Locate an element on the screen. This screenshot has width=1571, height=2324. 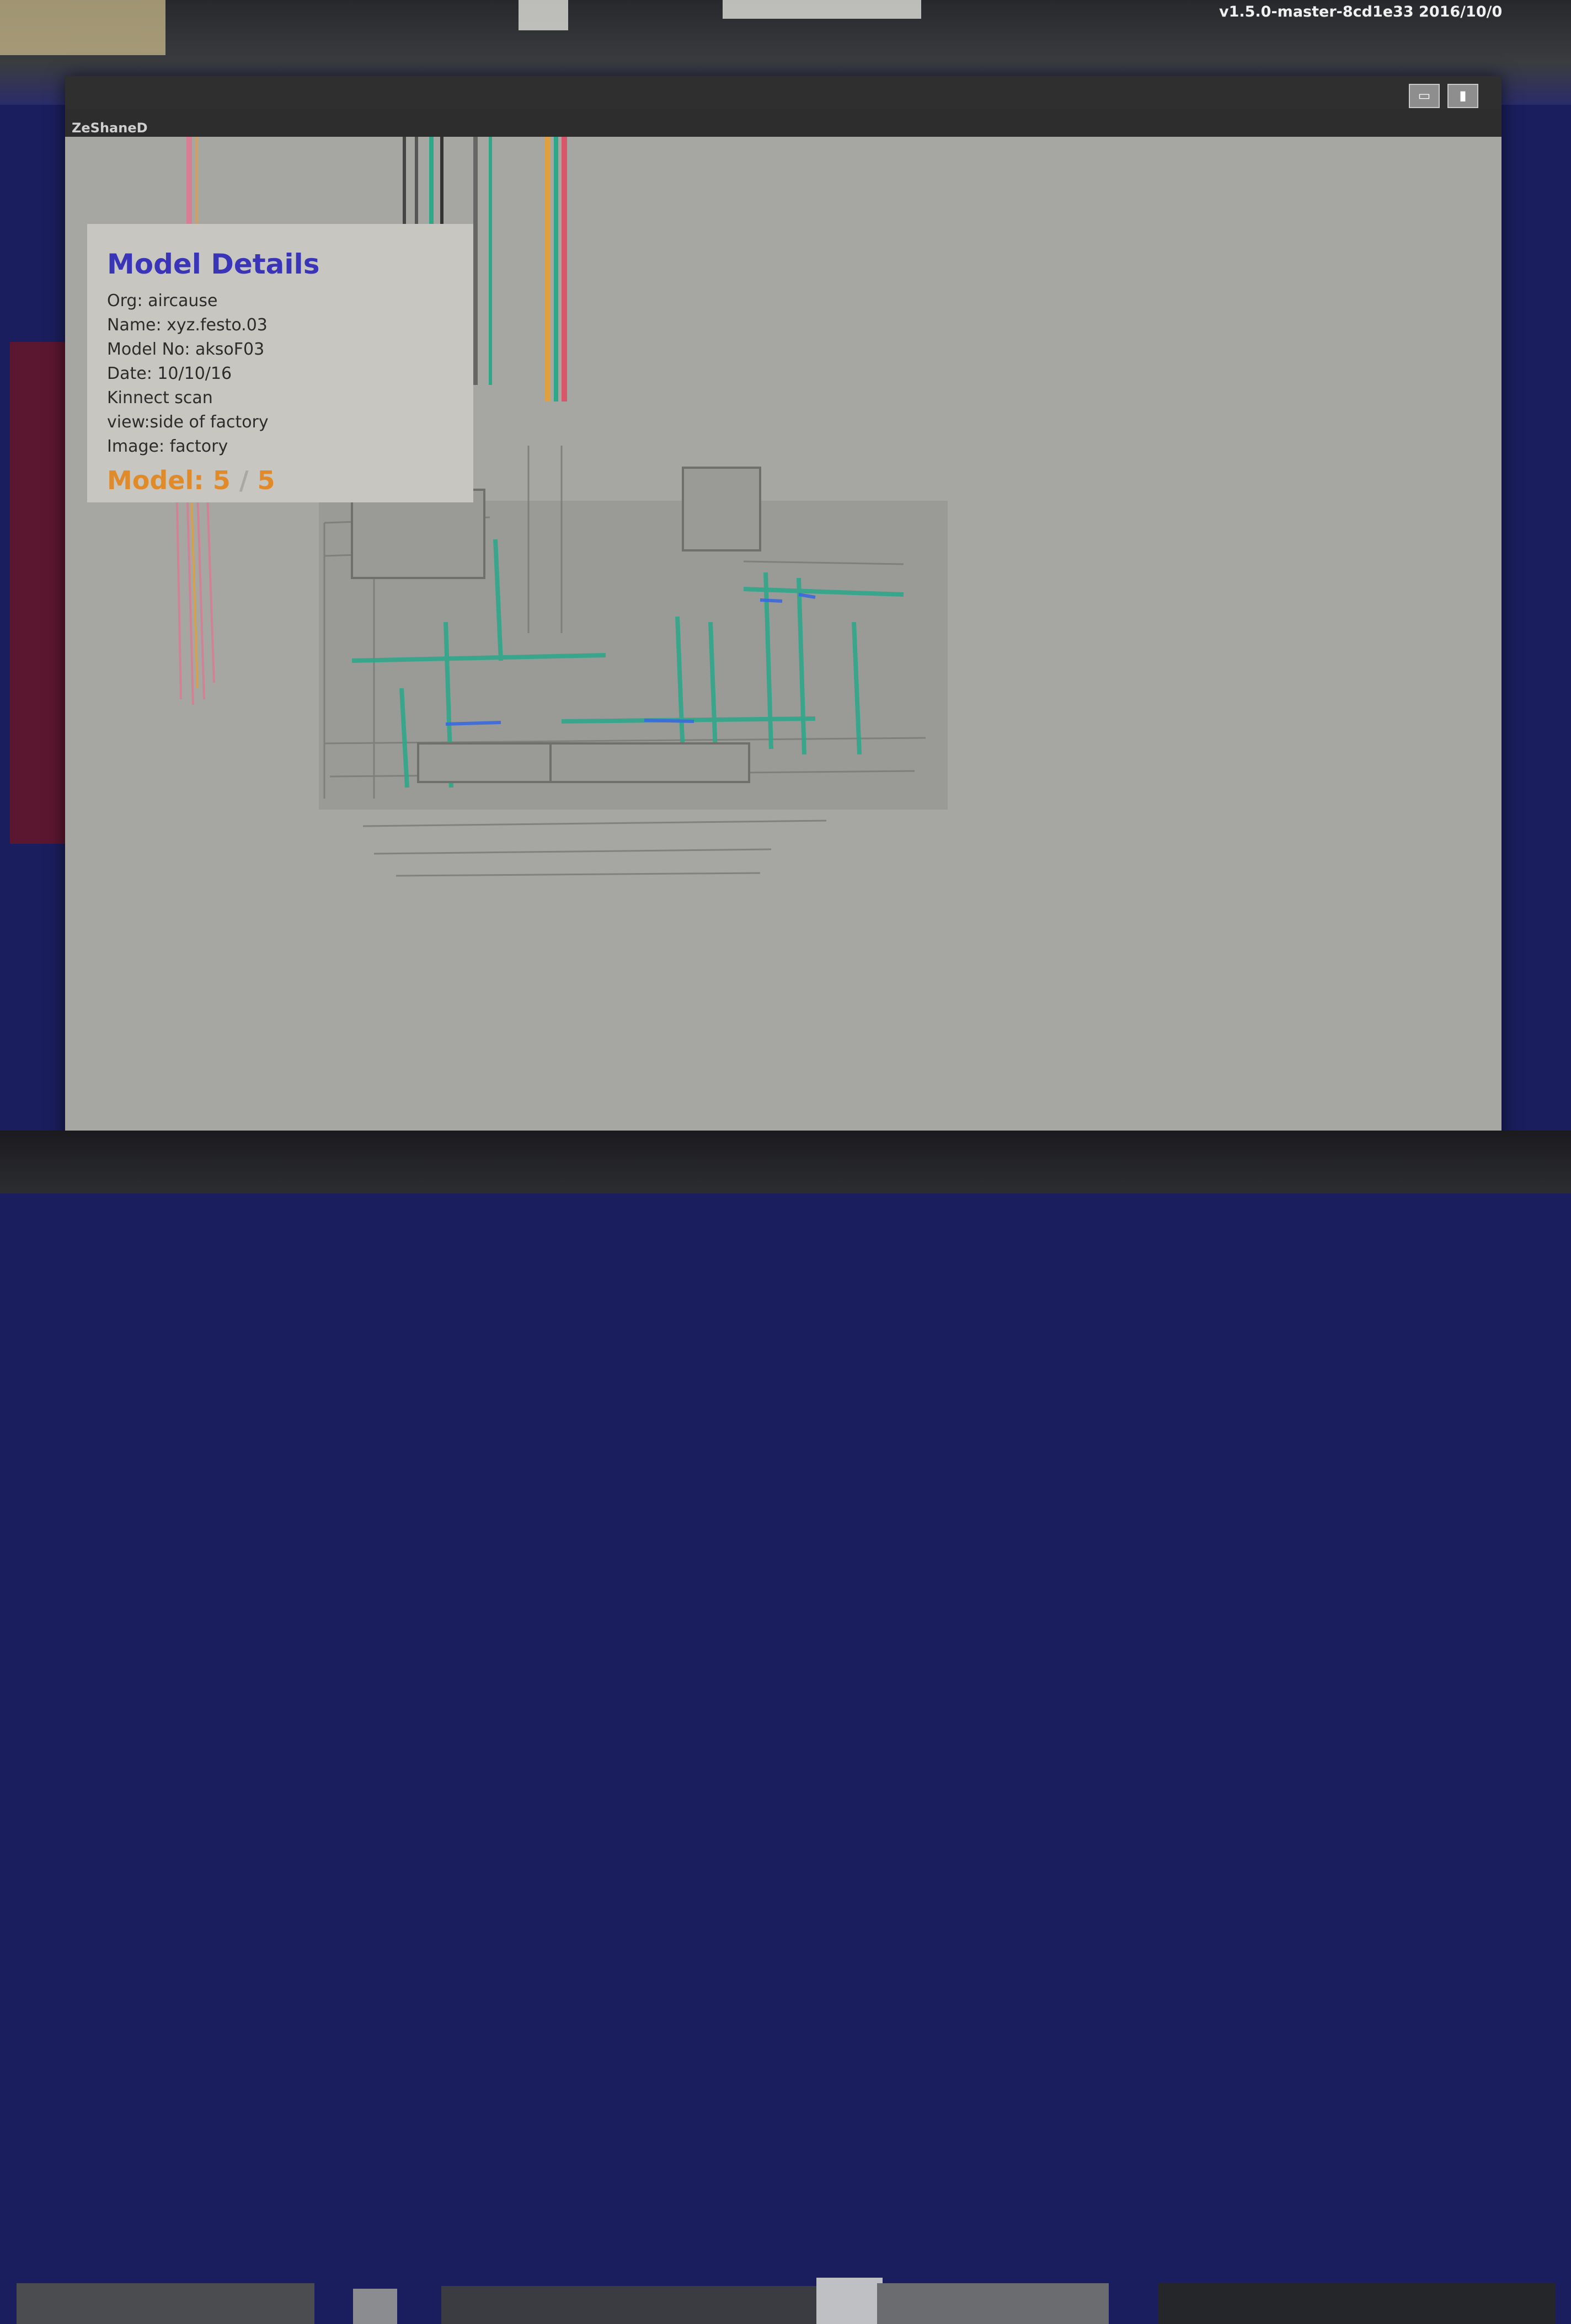
window-titlebar: ▭ ▮ is located at coordinates (783, 92).